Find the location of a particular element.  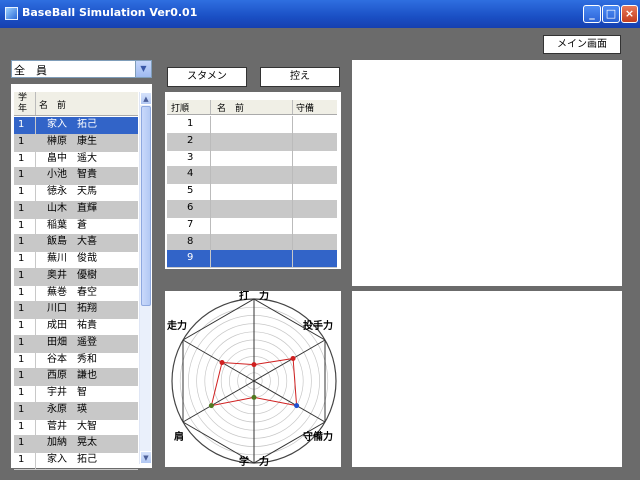

scroll-thumb is located at coordinates (146, 206).